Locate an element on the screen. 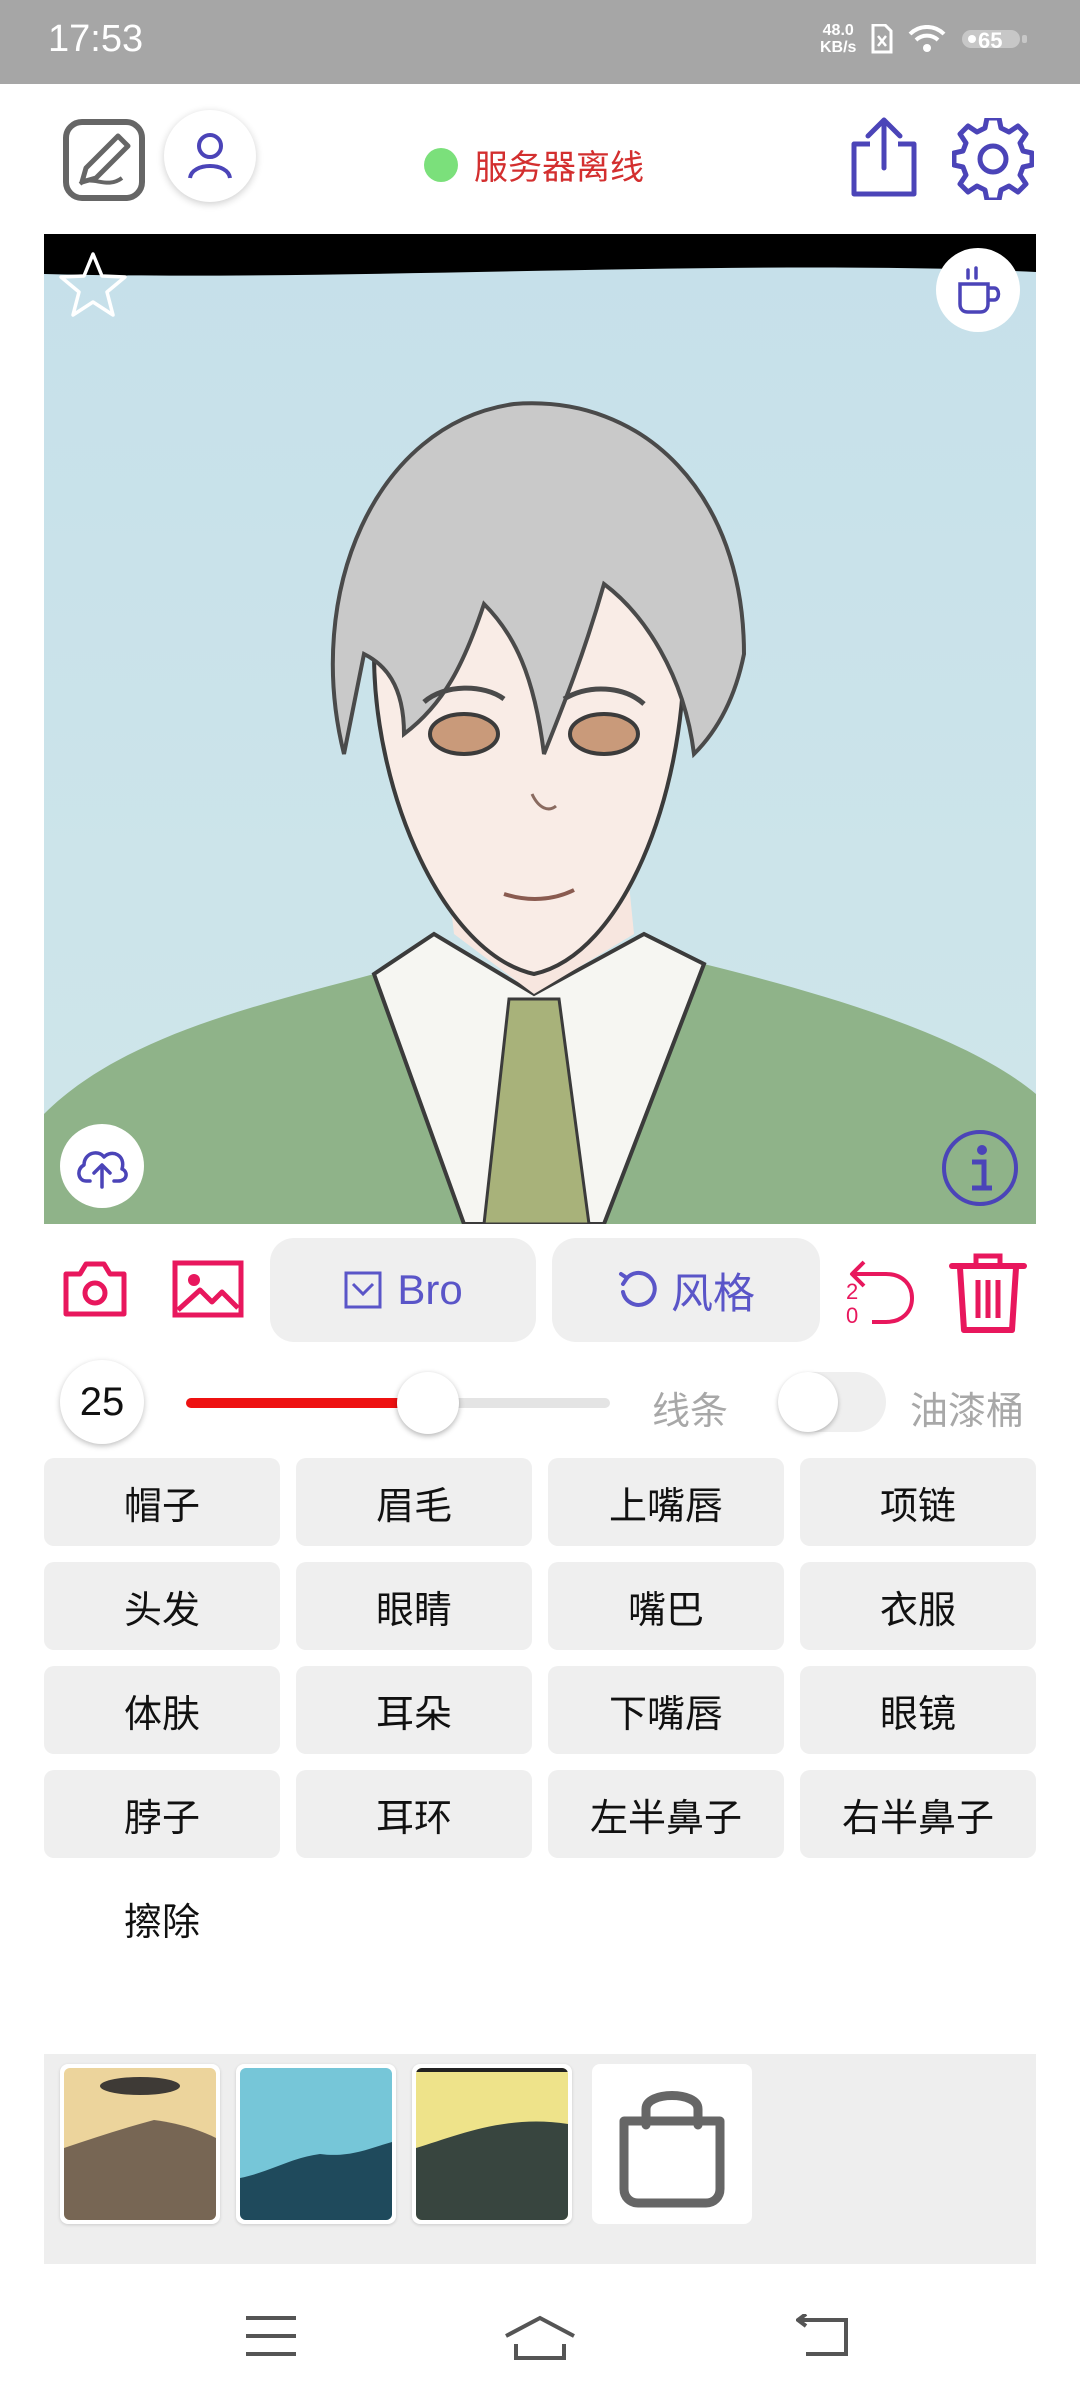  brush-size-slider-thumb is located at coordinates (427, 1403).